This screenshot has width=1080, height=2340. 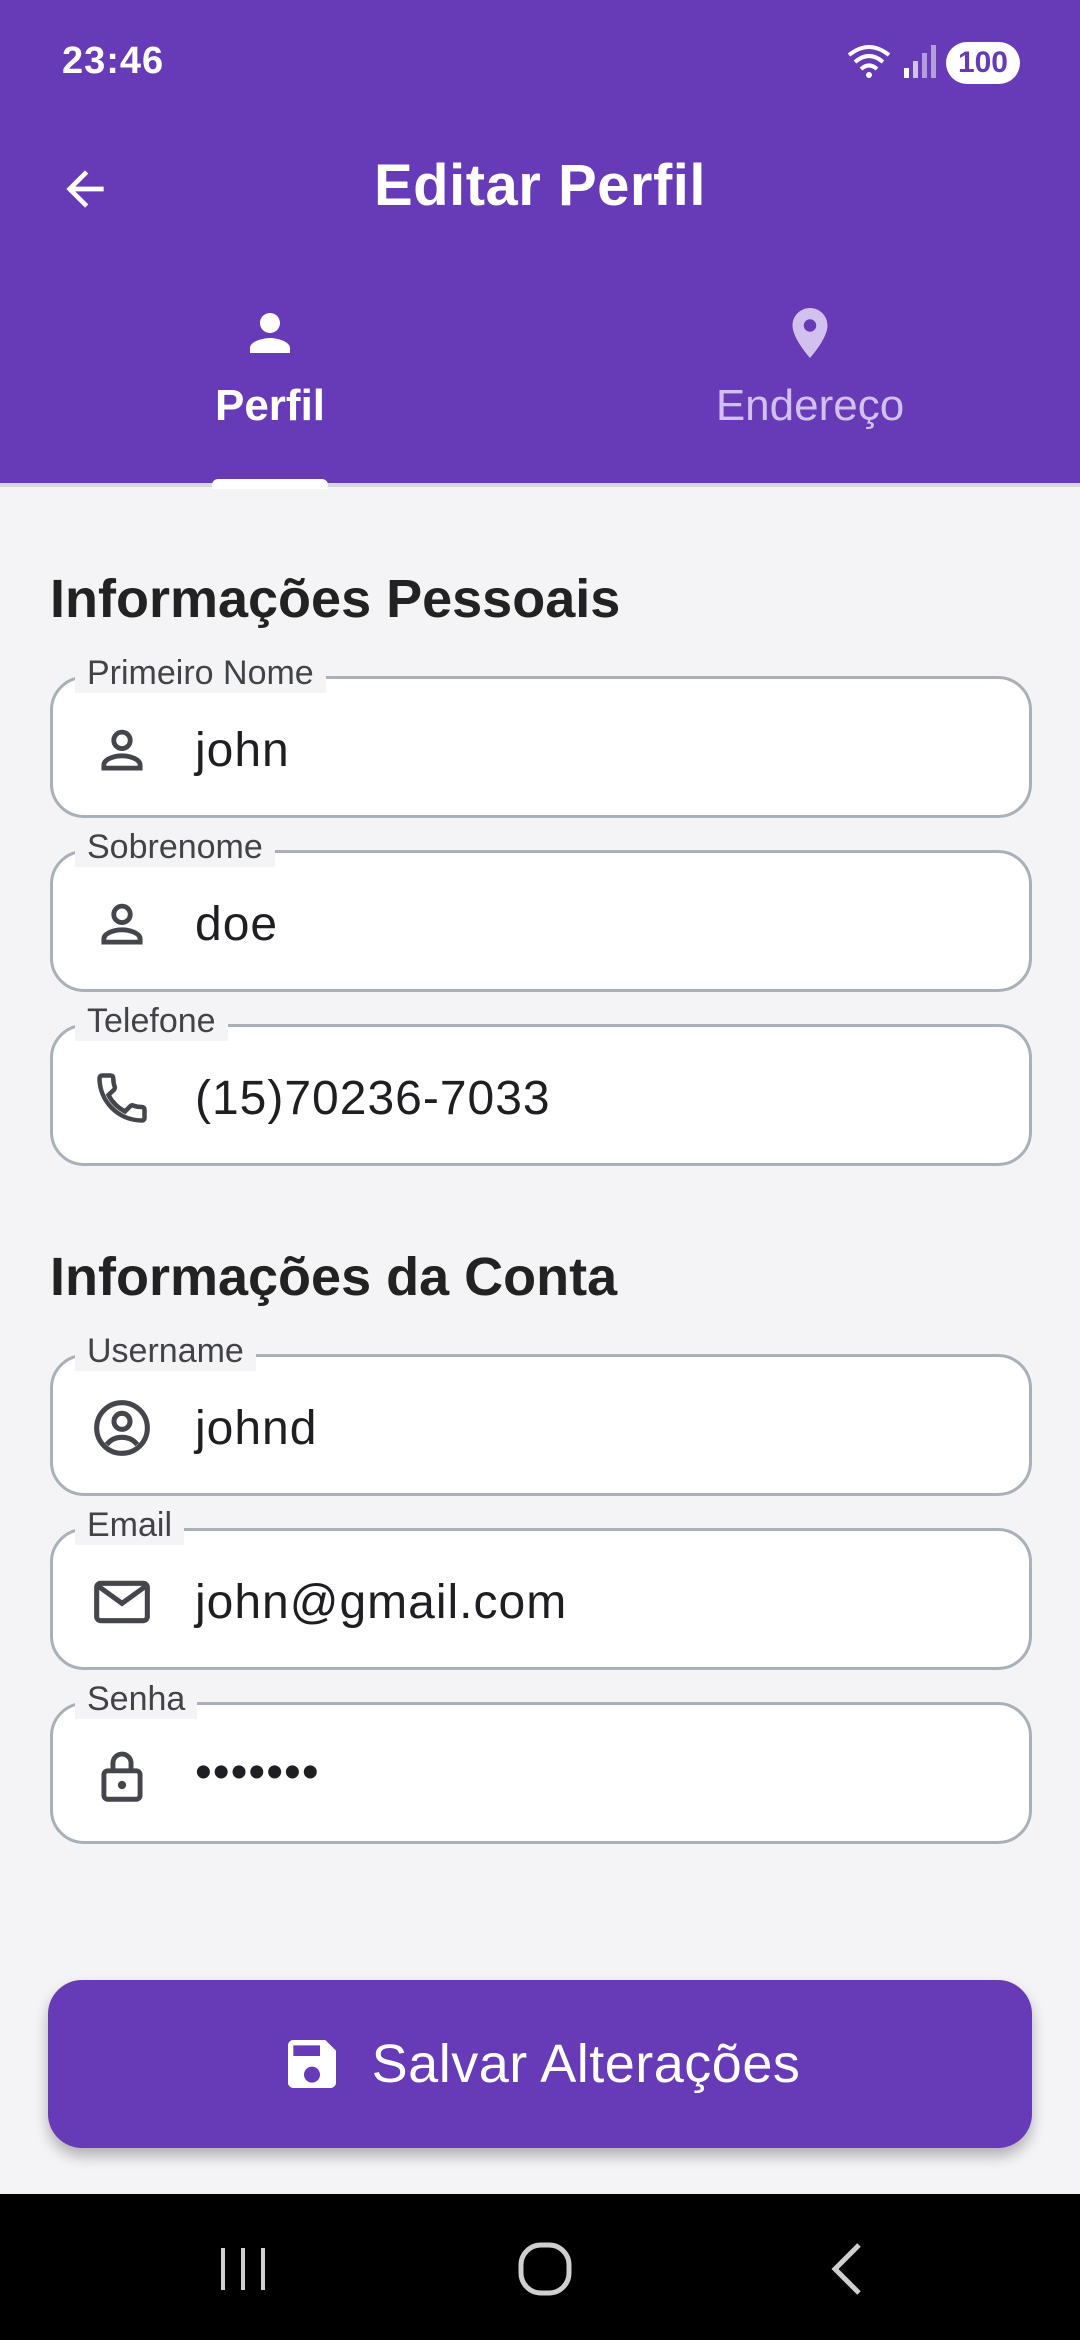 What do you see at coordinates (270, 333) in the screenshot?
I see `person-icon` at bounding box center [270, 333].